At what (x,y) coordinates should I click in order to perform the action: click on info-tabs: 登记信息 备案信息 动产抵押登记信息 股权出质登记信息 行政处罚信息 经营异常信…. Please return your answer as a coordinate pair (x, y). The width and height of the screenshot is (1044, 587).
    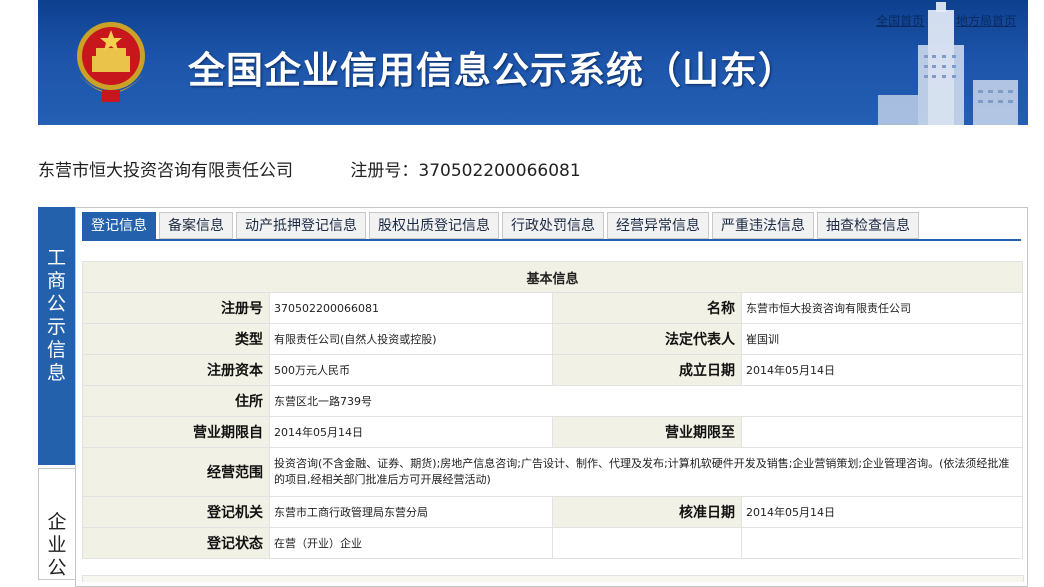
    Looking at the image, I should click on (500, 225).